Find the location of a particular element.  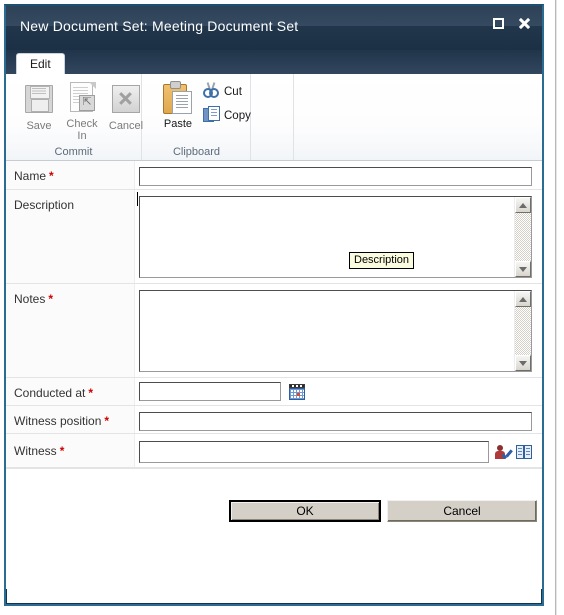

description-textarea is located at coordinates (327, 237).